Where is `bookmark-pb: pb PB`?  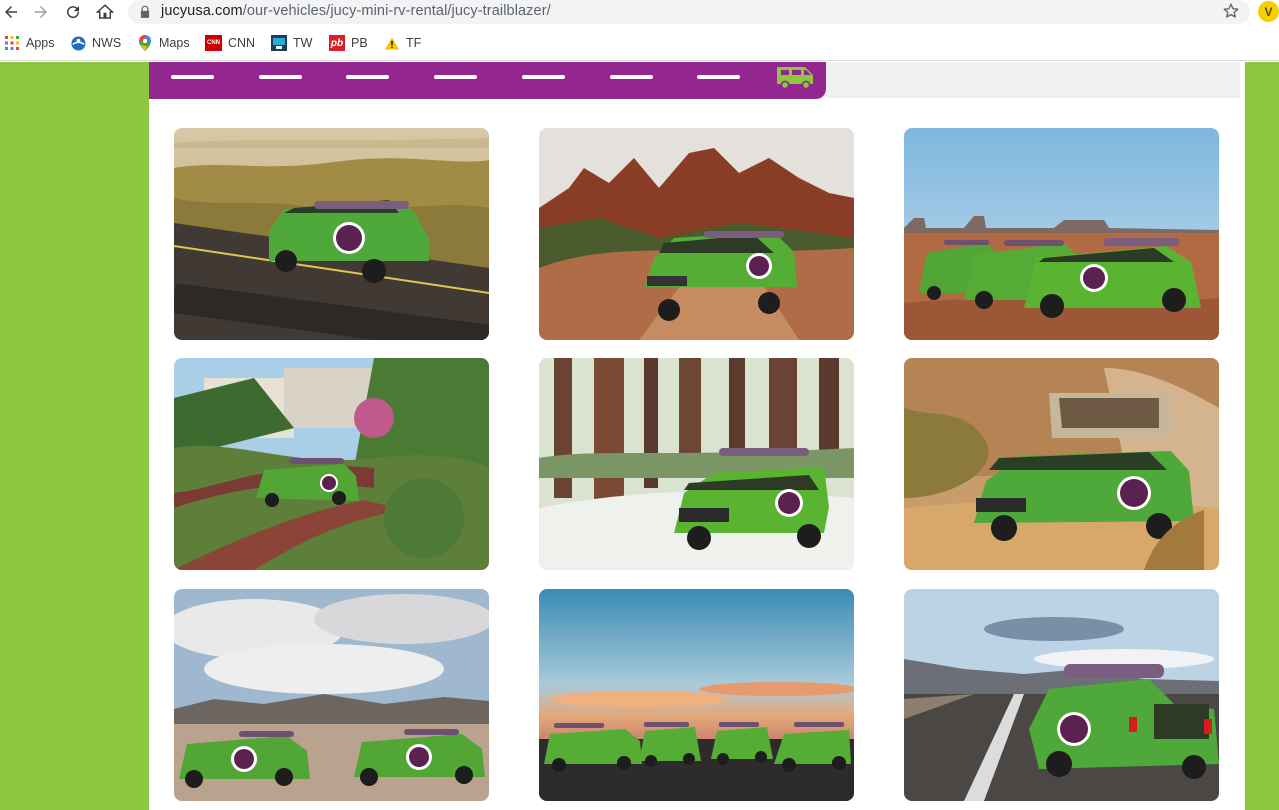 bookmark-pb: pb PB is located at coordinates (348, 43).